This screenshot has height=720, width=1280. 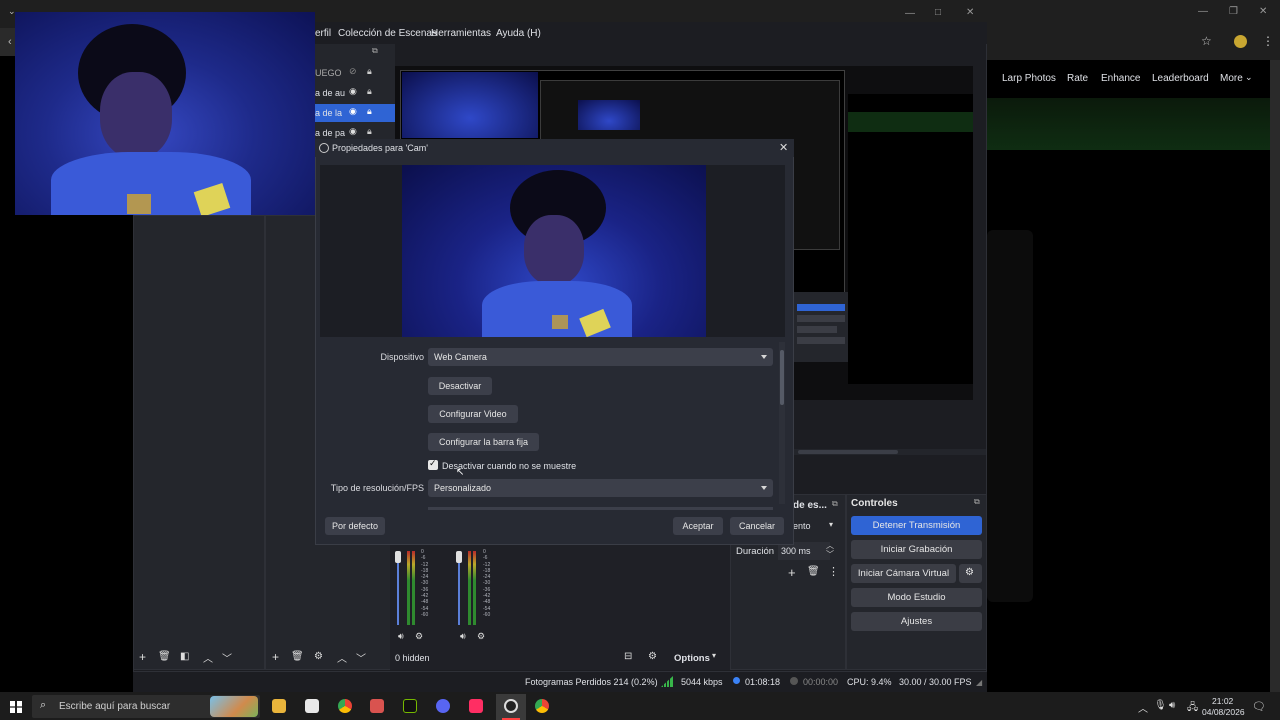 What do you see at coordinates (910, 13) in the screenshot?
I see `obs-minimize-icon: —` at bounding box center [910, 13].